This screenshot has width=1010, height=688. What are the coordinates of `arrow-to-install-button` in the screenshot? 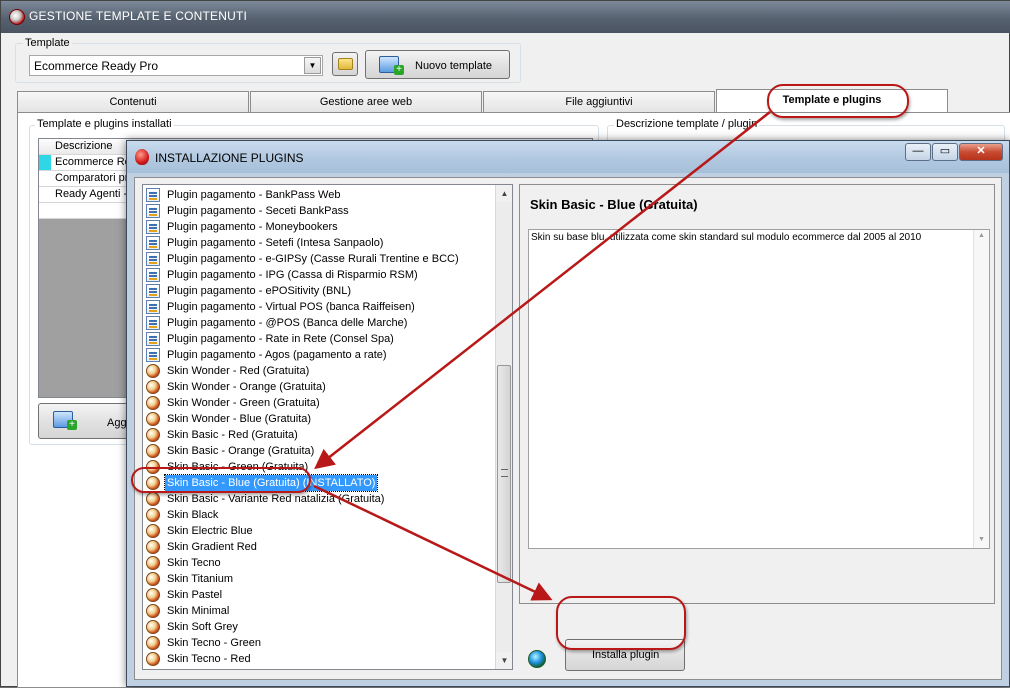 It's located at (433, 542).